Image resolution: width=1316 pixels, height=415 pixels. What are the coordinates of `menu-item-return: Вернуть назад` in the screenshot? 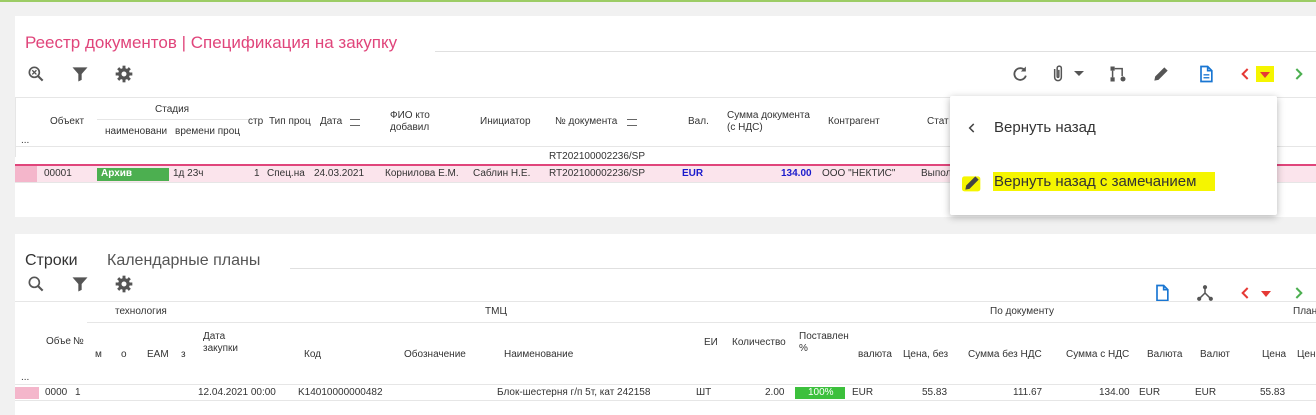 It's located at (1113, 128).